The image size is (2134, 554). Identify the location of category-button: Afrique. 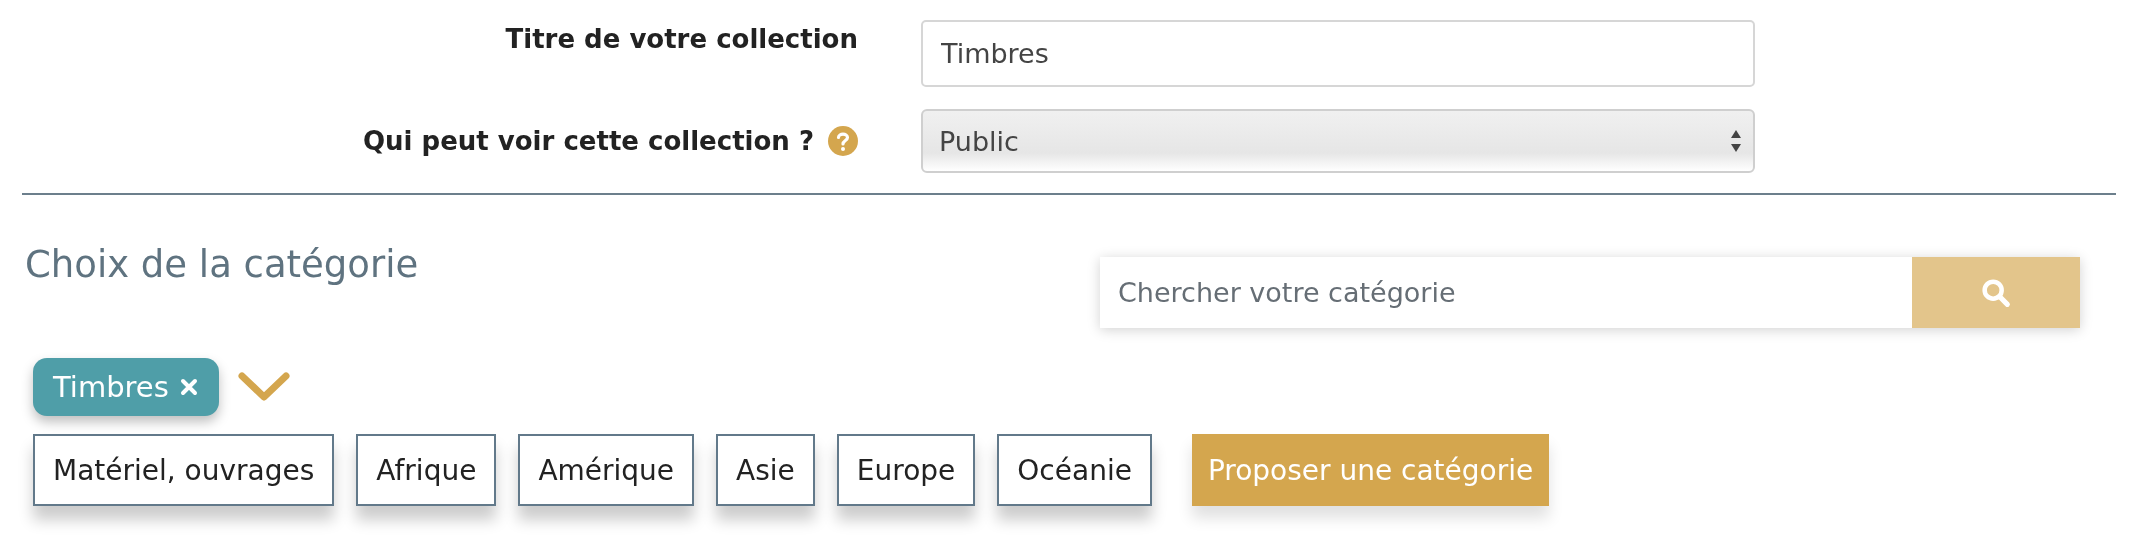
(426, 470).